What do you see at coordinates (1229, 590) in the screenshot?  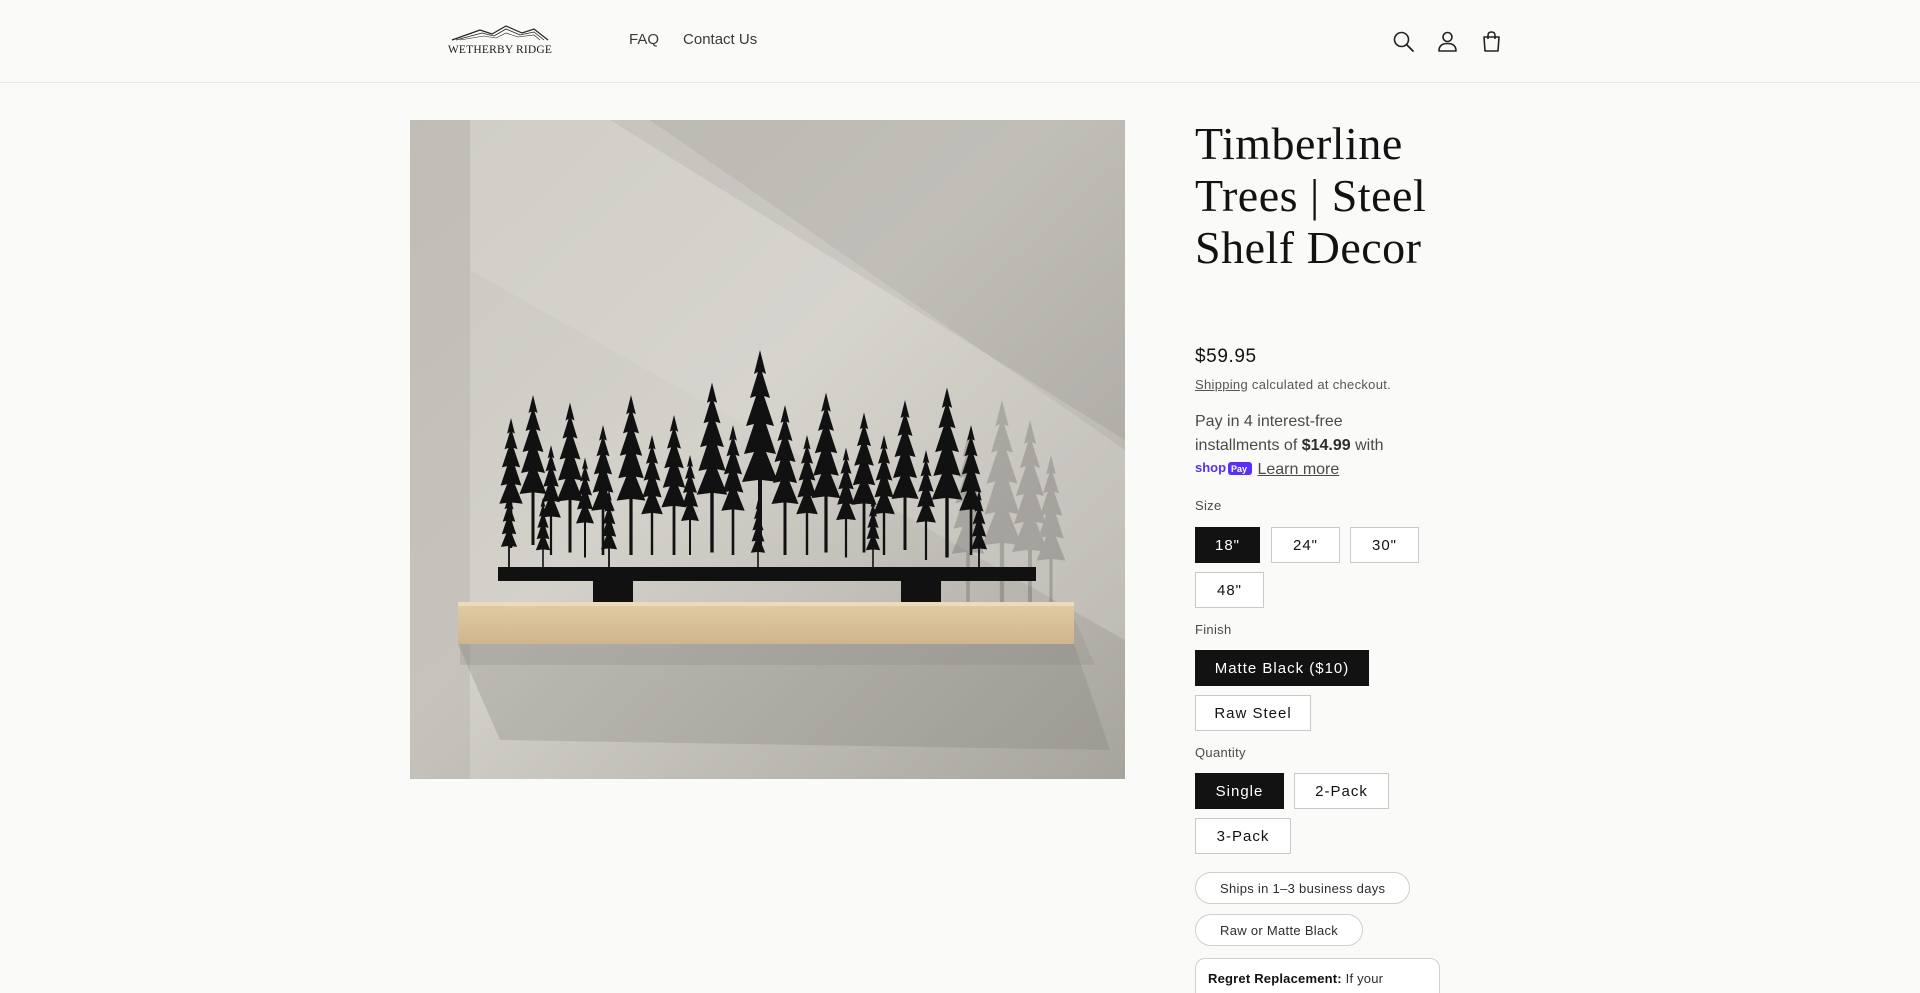 I see `size-option-48: 48"` at bounding box center [1229, 590].